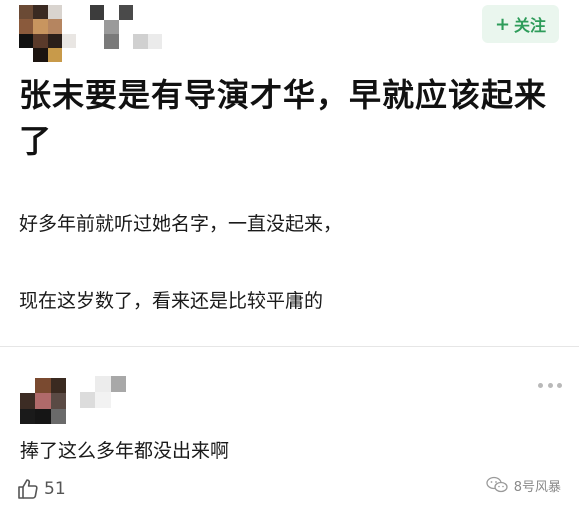 This screenshot has height=507, width=579. What do you see at coordinates (550, 385) in the screenshot?
I see `more-dots-icon` at bounding box center [550, 385].